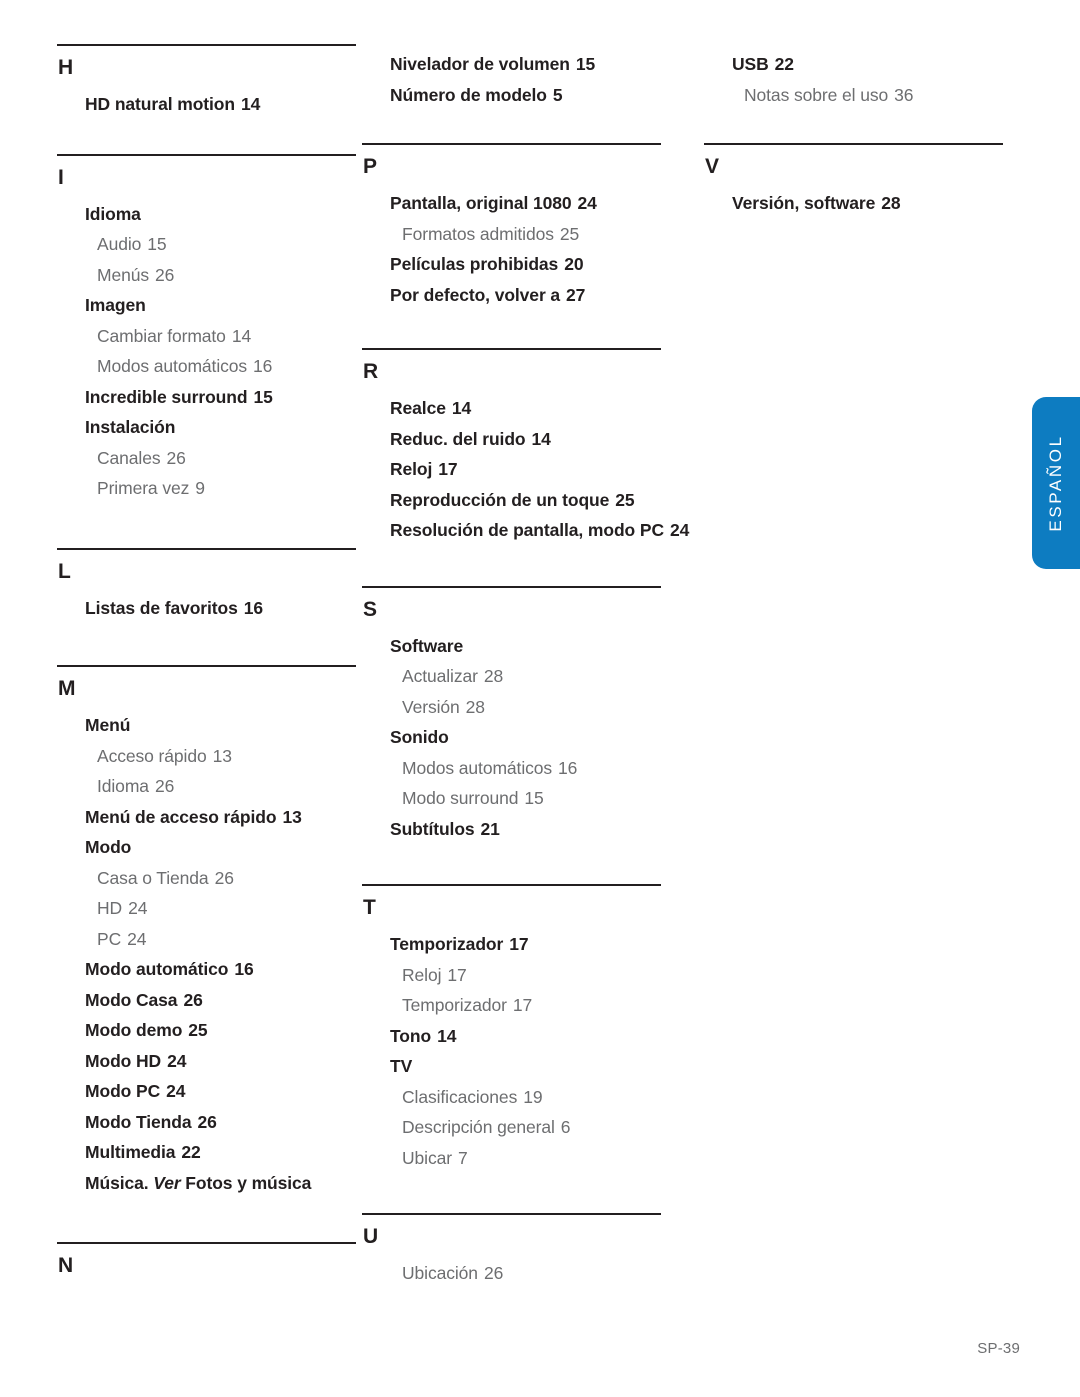  What do you see at coordinates (520, 439) in the screenshot?
I see `index-entry: Reduc. del ruido 14` at bounding box center [520, 439].